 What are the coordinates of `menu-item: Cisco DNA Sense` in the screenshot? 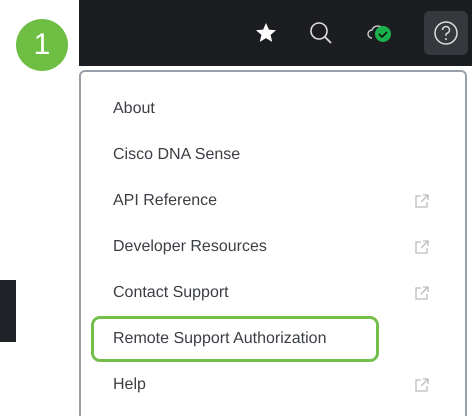 It's located at (274, 155).